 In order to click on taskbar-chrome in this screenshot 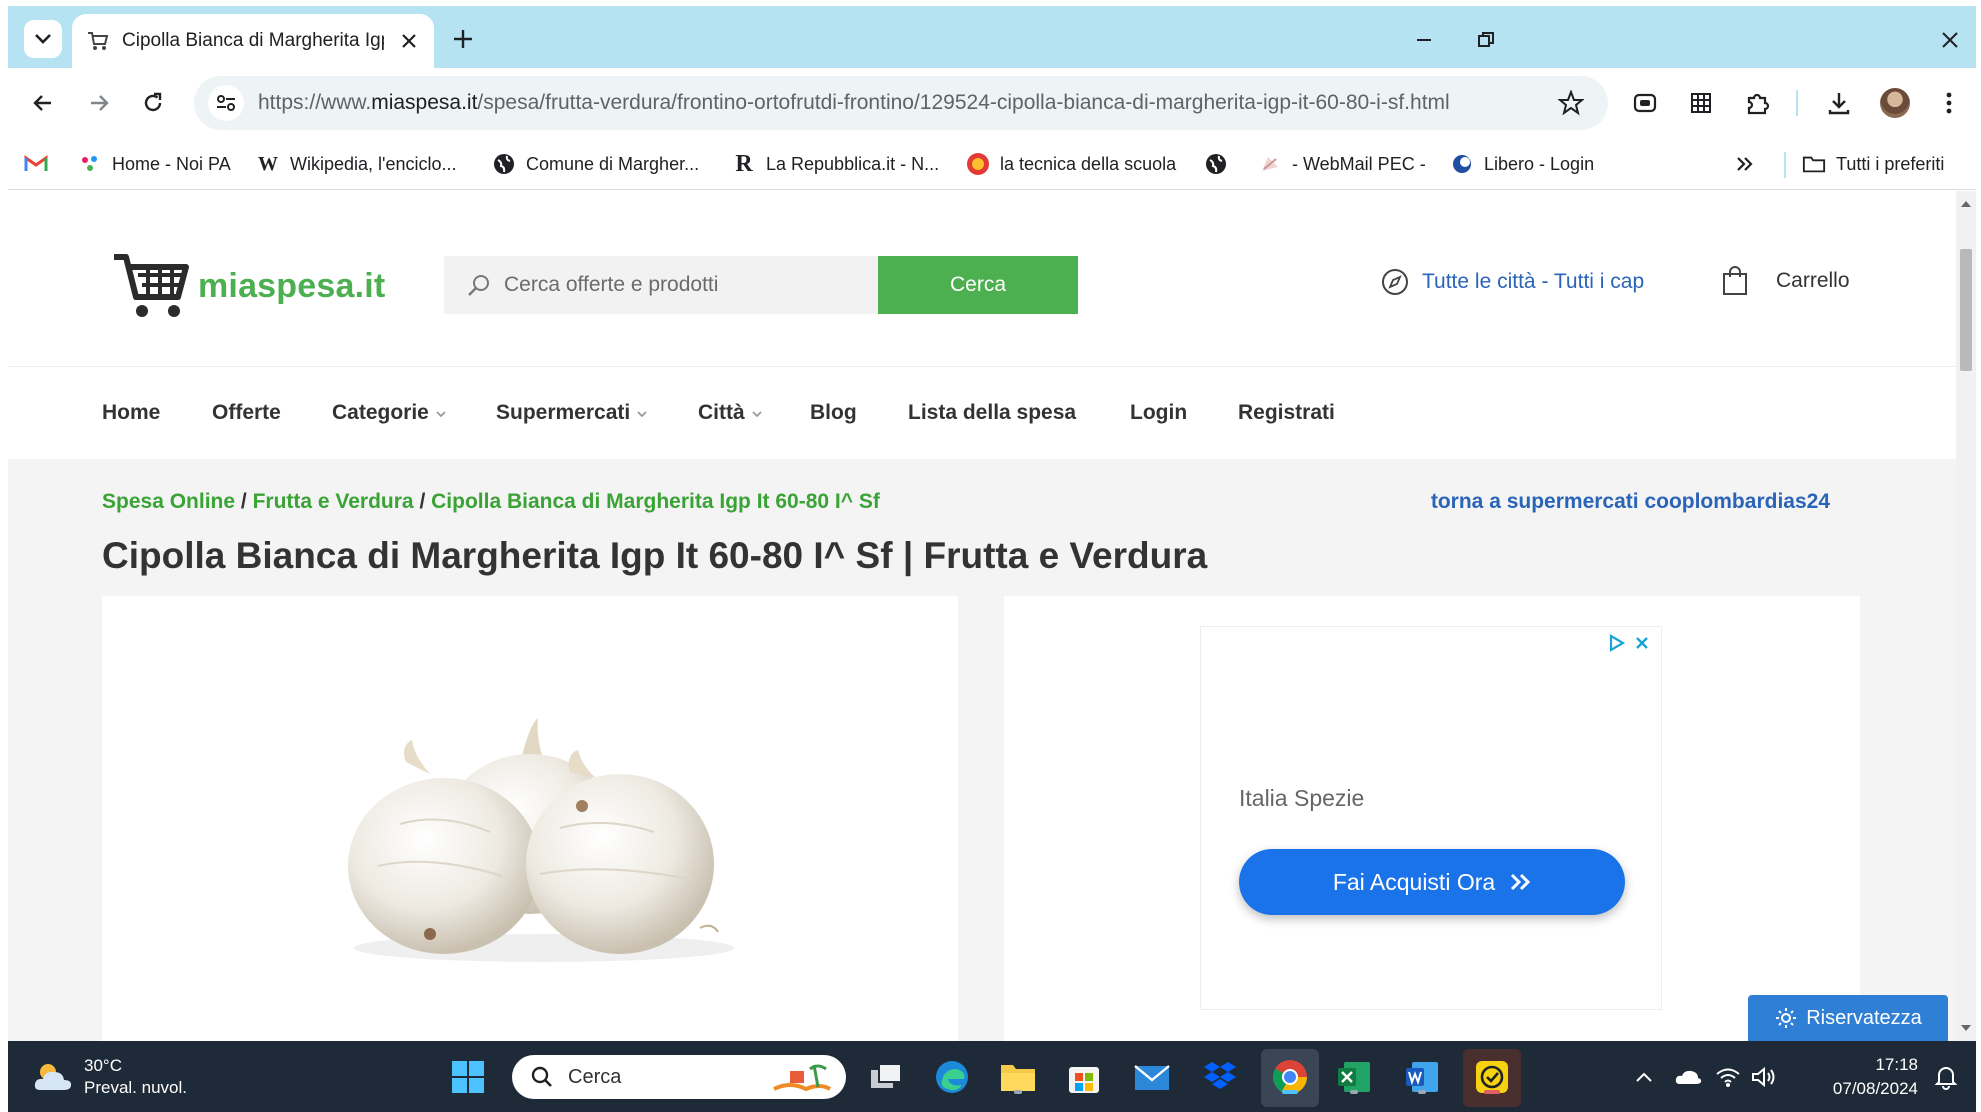, I will do `click(1290, 1077)`.